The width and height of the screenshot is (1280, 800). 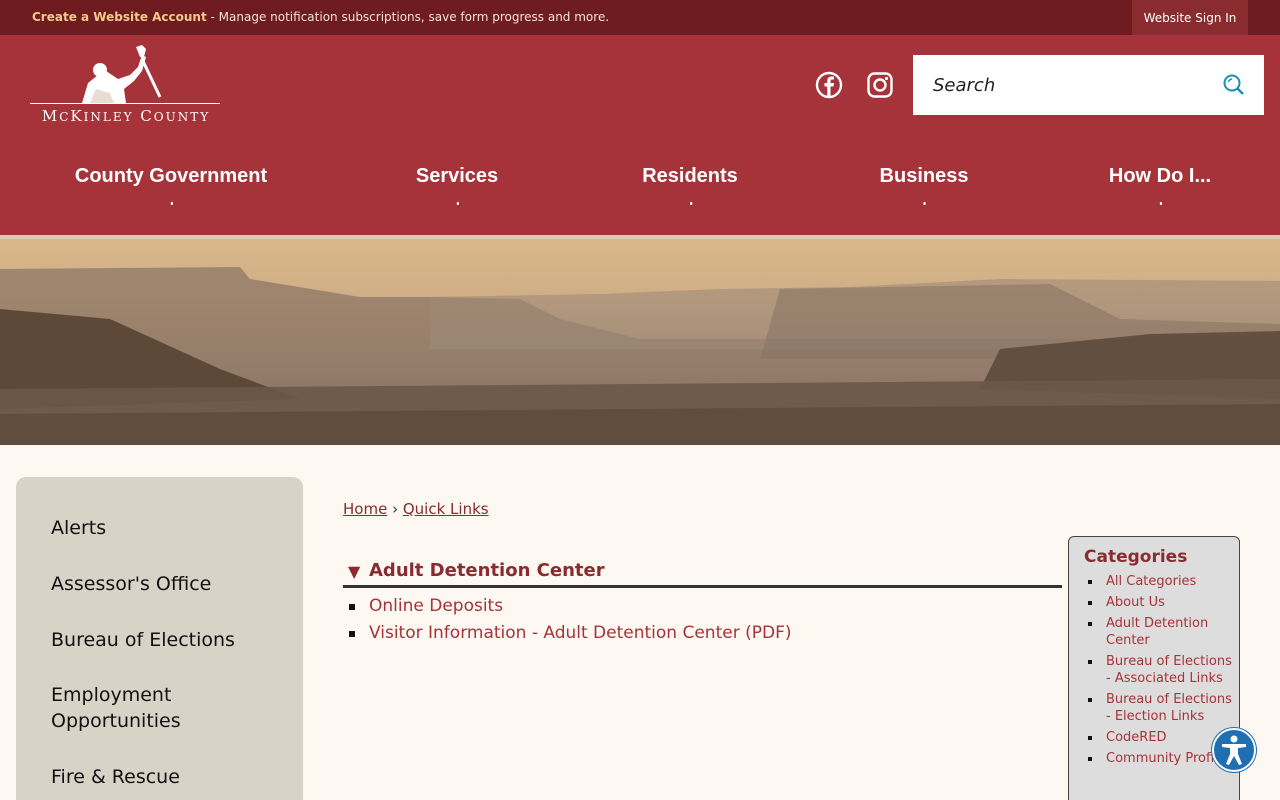 What do you see at coordinates (1159, 737) in the screenshot?
I see `category-codered: CodeRED` at bounding box center [1159, 737].